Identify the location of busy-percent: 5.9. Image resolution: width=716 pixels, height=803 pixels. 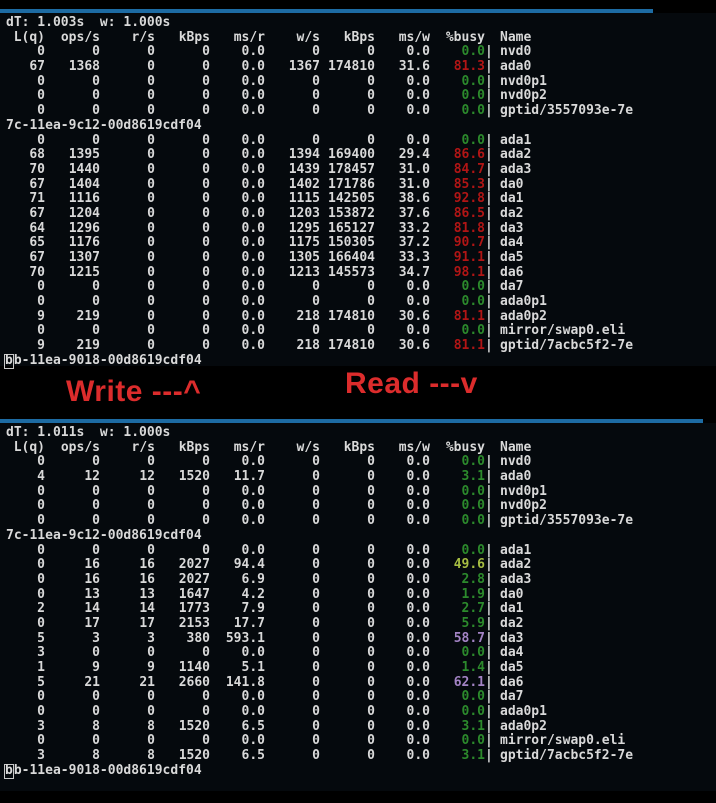
(473, 623).